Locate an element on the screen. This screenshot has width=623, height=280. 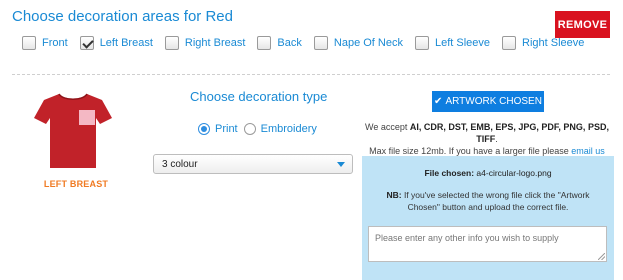
artwork-button-label: ARTWORK CHOSEN is located at coordinates (493, 101).